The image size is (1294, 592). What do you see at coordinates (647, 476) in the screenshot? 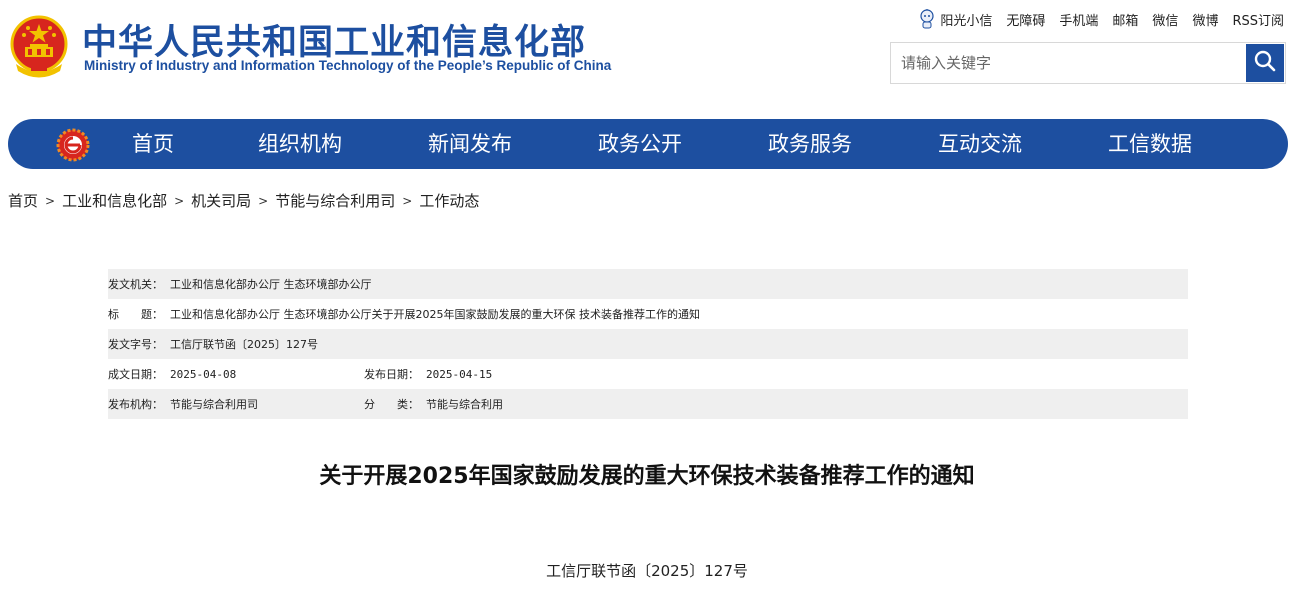
I see `article-title: 关于开展2025年国家鼓励发展的重大环保技术装备推荐工作的通知` at bounding box center [647, 476].